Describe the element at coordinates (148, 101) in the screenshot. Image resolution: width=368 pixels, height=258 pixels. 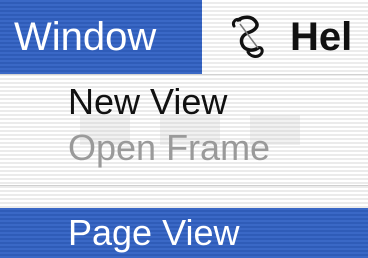
I see `menu-item-label: New View` at that location.